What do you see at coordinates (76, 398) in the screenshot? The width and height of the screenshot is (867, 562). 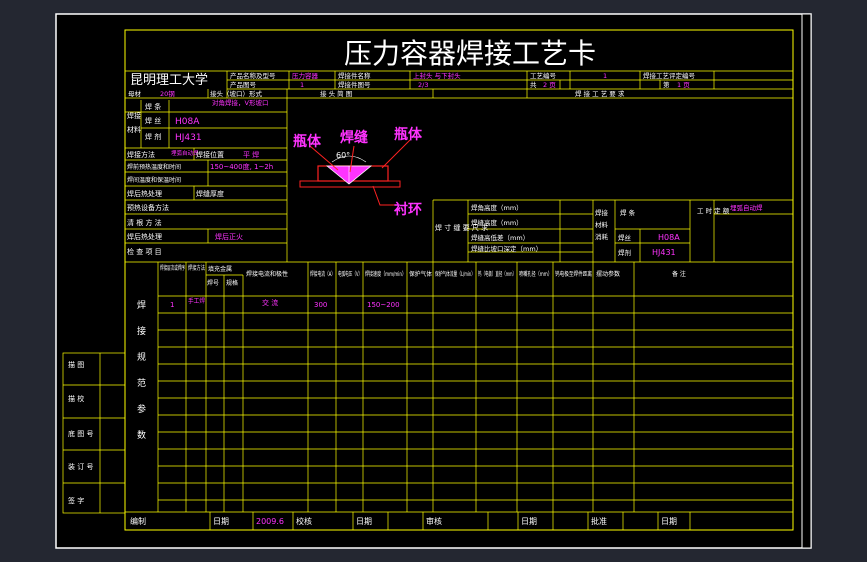 I see `sign-item-2: 描 校` at bounding box center [76, 398].